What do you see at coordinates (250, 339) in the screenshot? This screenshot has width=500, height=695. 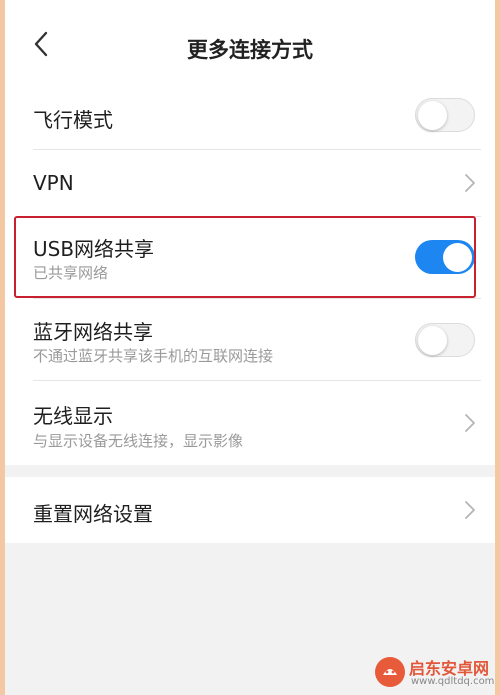 I see `bluetooth-tethering-row: 蓝牙网络共享 不通过蓝牙共享该手机的互联网连接` at bounding box center [250, 339].